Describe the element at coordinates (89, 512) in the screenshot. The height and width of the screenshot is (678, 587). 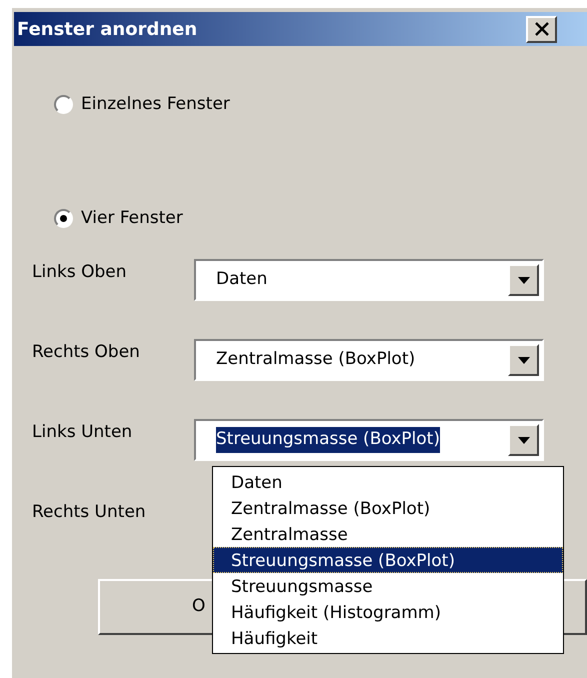
I see `field-label: Rechts Unten` at that location.